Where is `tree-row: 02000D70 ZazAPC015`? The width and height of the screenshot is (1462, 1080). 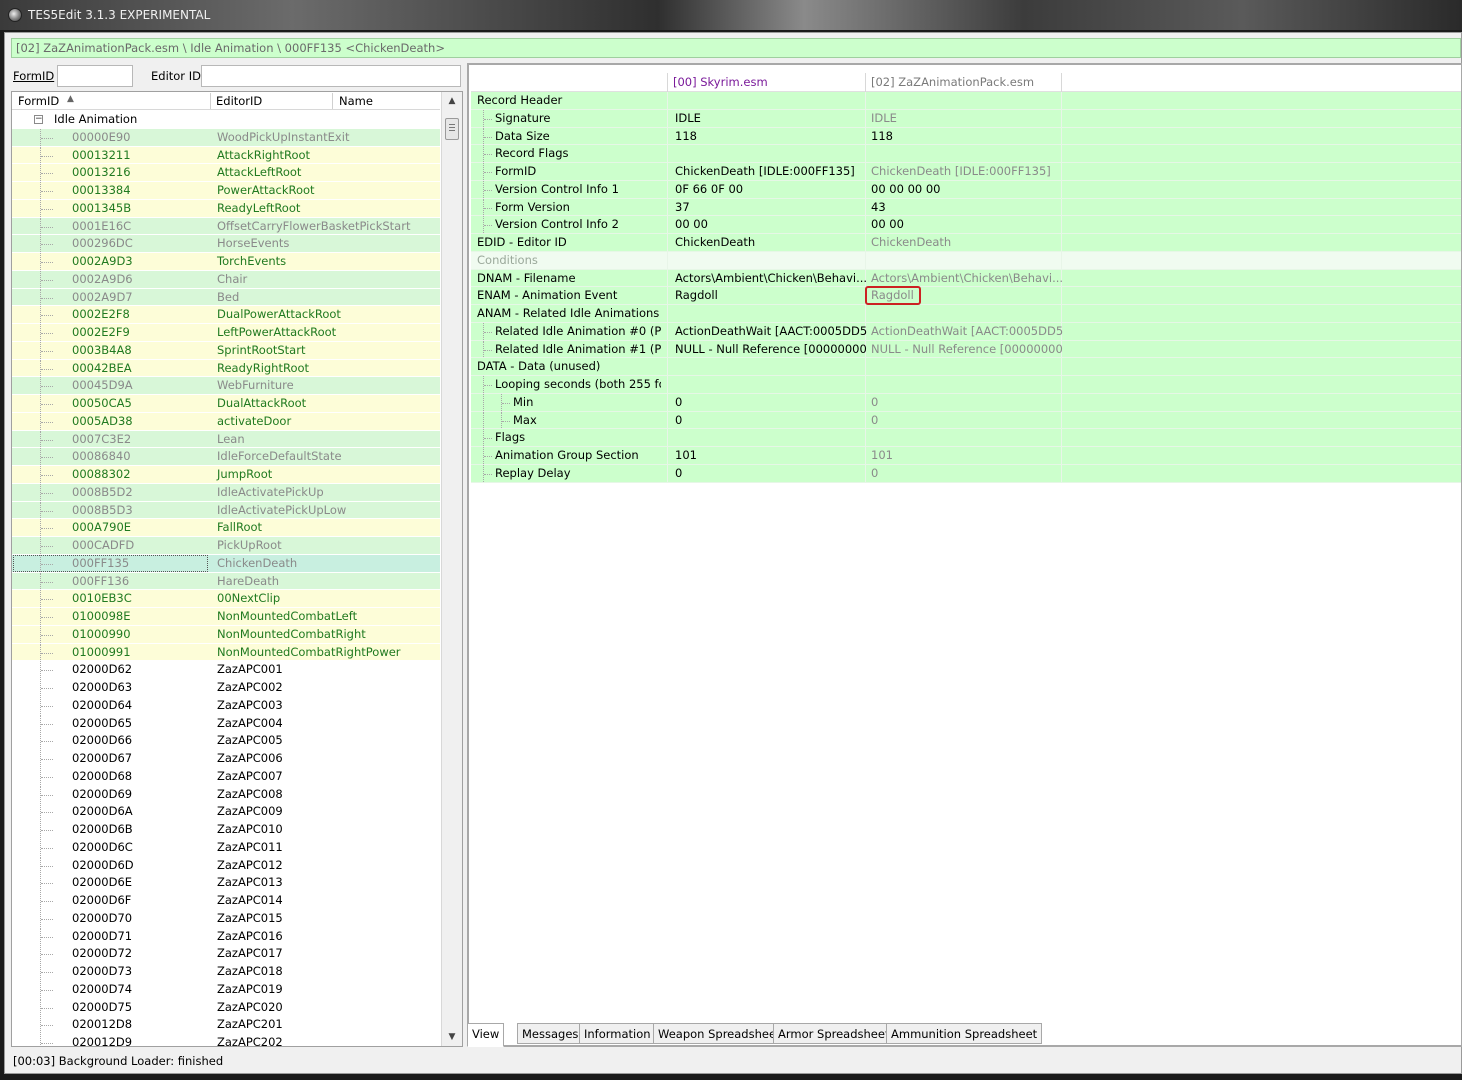 tree-row: 02000D70 ZazAPC015 is located at coordinates (226, 918).